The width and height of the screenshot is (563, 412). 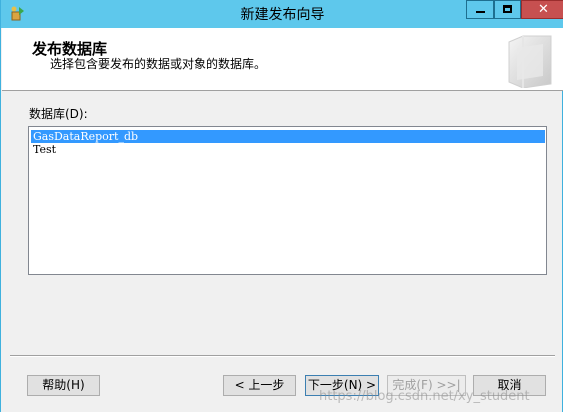 I want to click on minimize-icon, so click(x=480, y=12).